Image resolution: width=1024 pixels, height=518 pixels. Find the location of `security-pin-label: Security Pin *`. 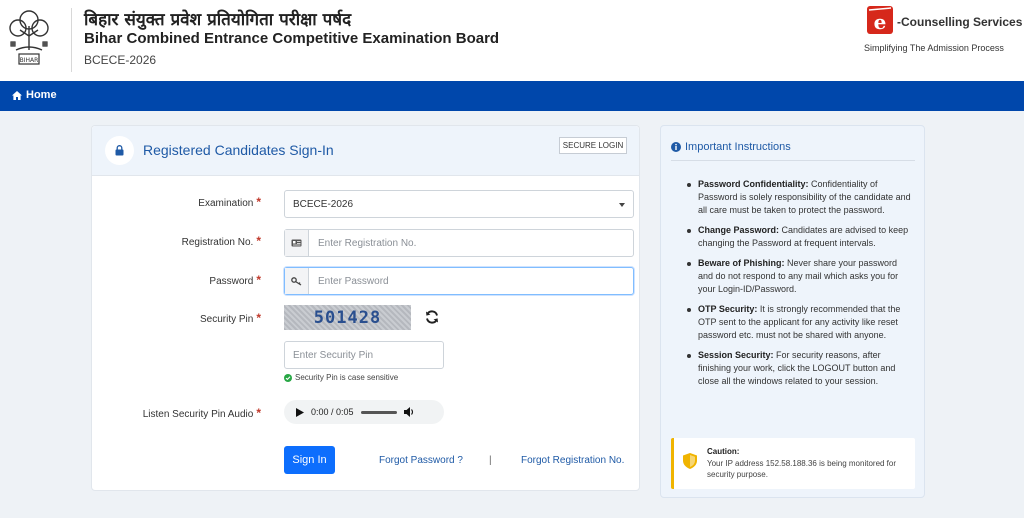

security-pin-label: Security Pin * is located at coordinates (230, 318).